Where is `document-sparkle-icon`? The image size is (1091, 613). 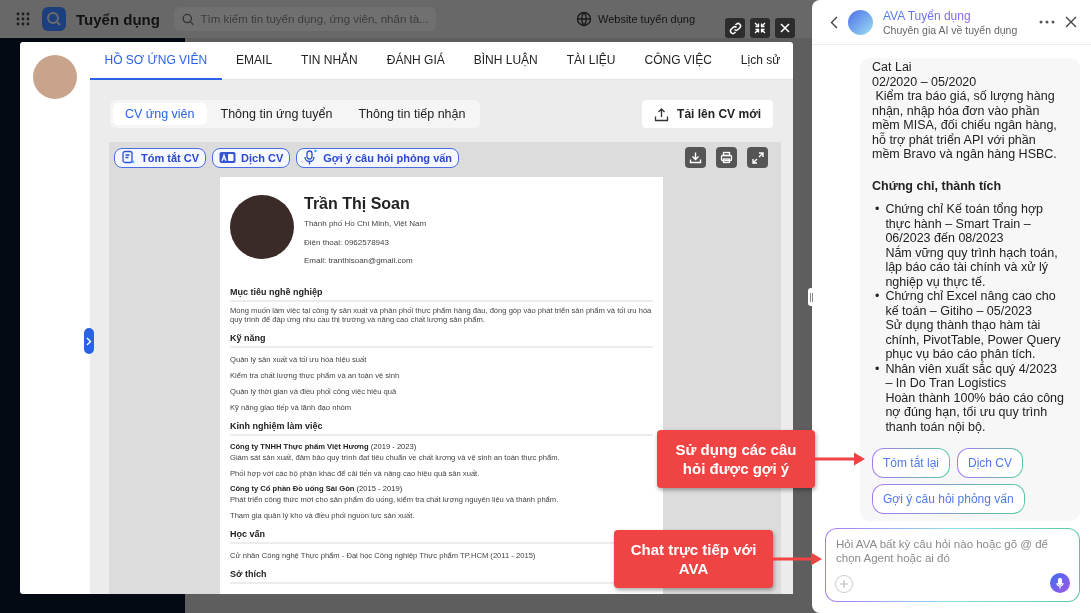 document-sparkle-icon is located at coordinates (128, 157).